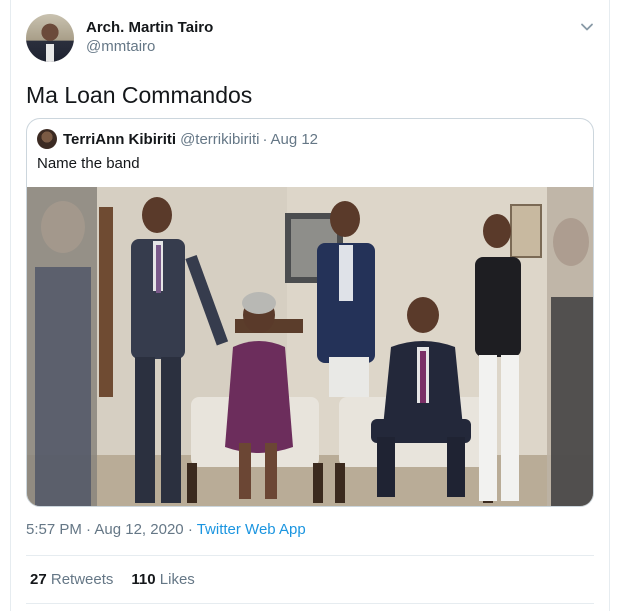  Describe the element at coordinates (38, 579) in the screenshot. I see `retweets-count: 27` at that location.